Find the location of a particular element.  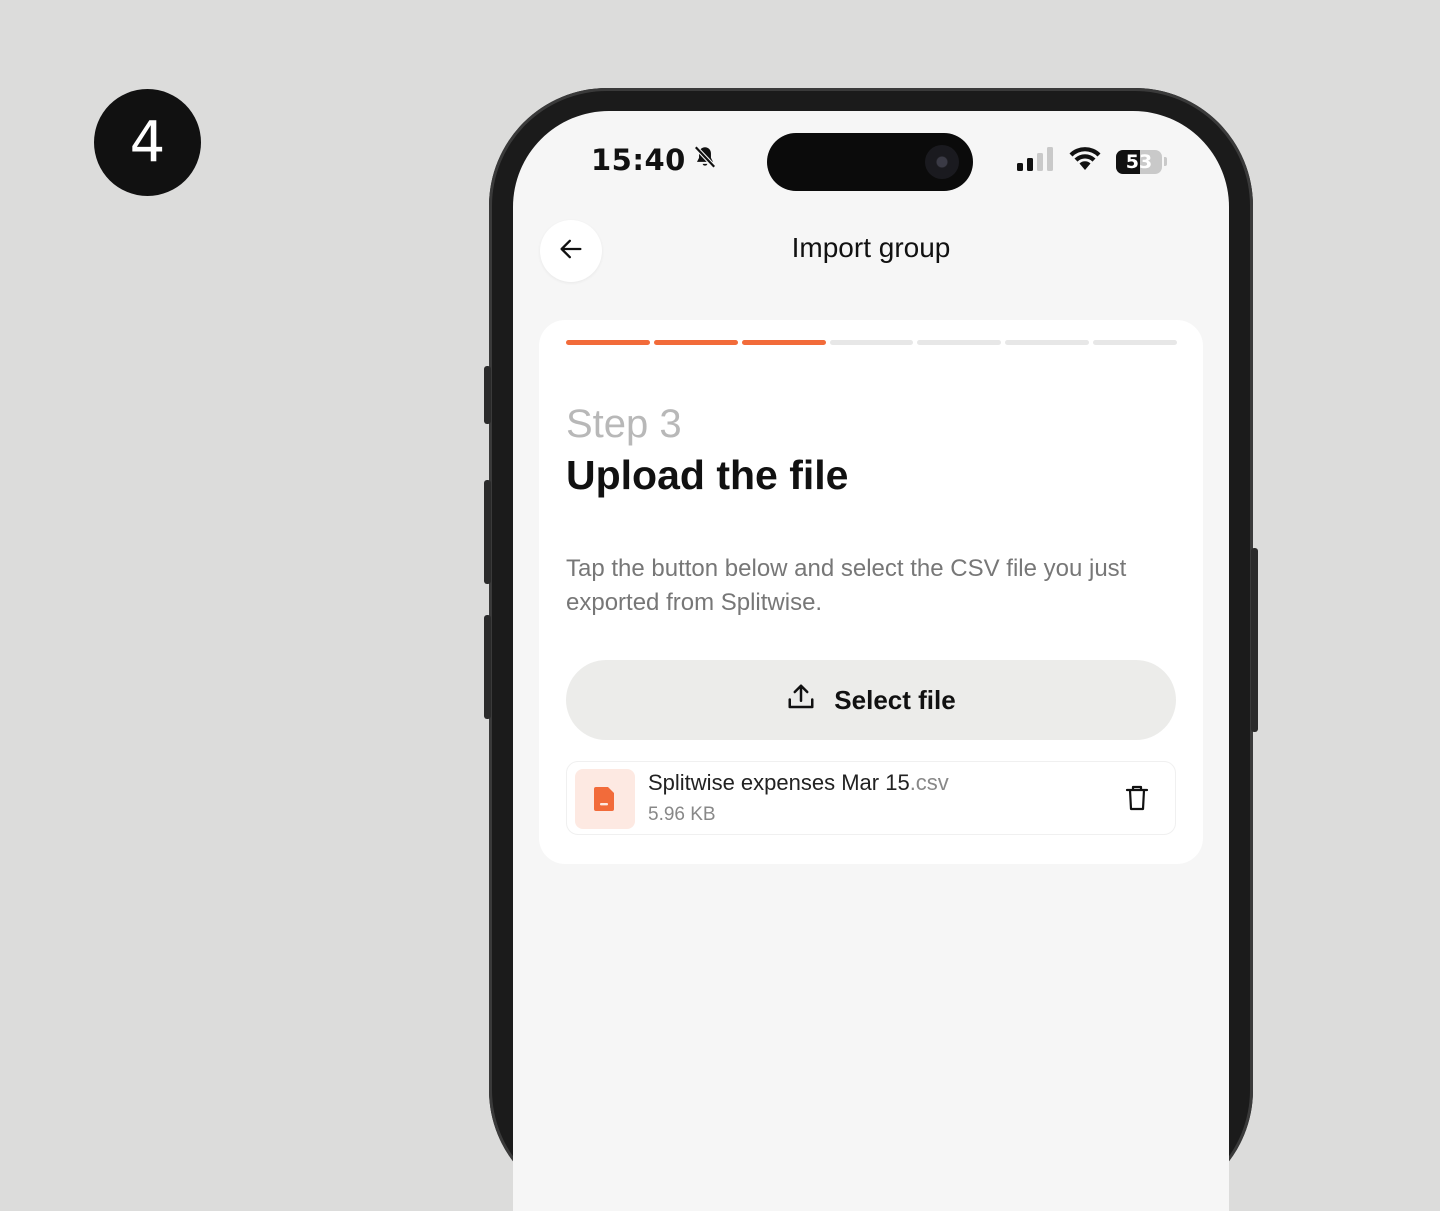

cellular-signal-icon is located at coordinates (1035, 161).